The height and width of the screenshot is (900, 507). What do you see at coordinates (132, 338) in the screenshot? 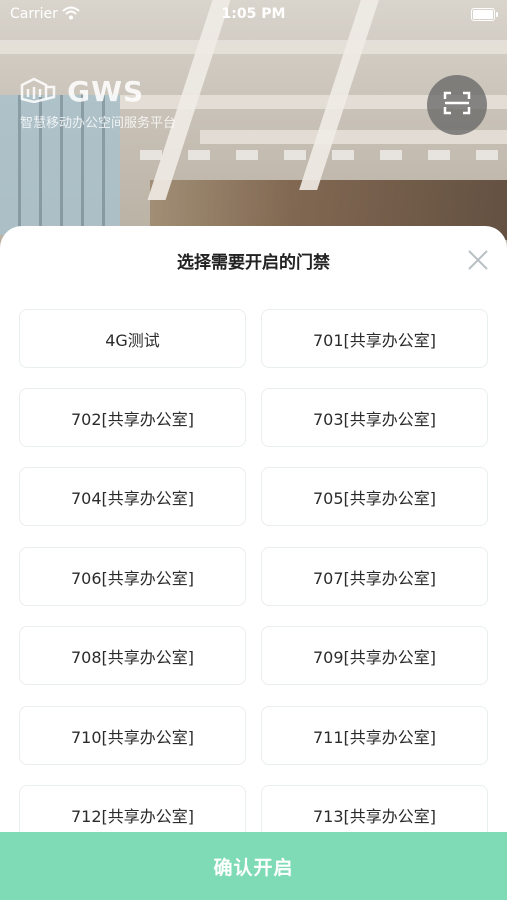
I see `door-option: 4G测试` at bounding box center [132, 338].